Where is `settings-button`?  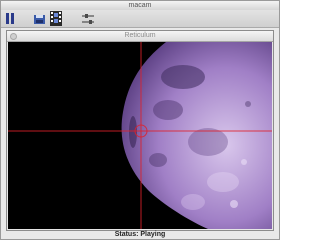
settings-button is located at coordinates (88, 18).